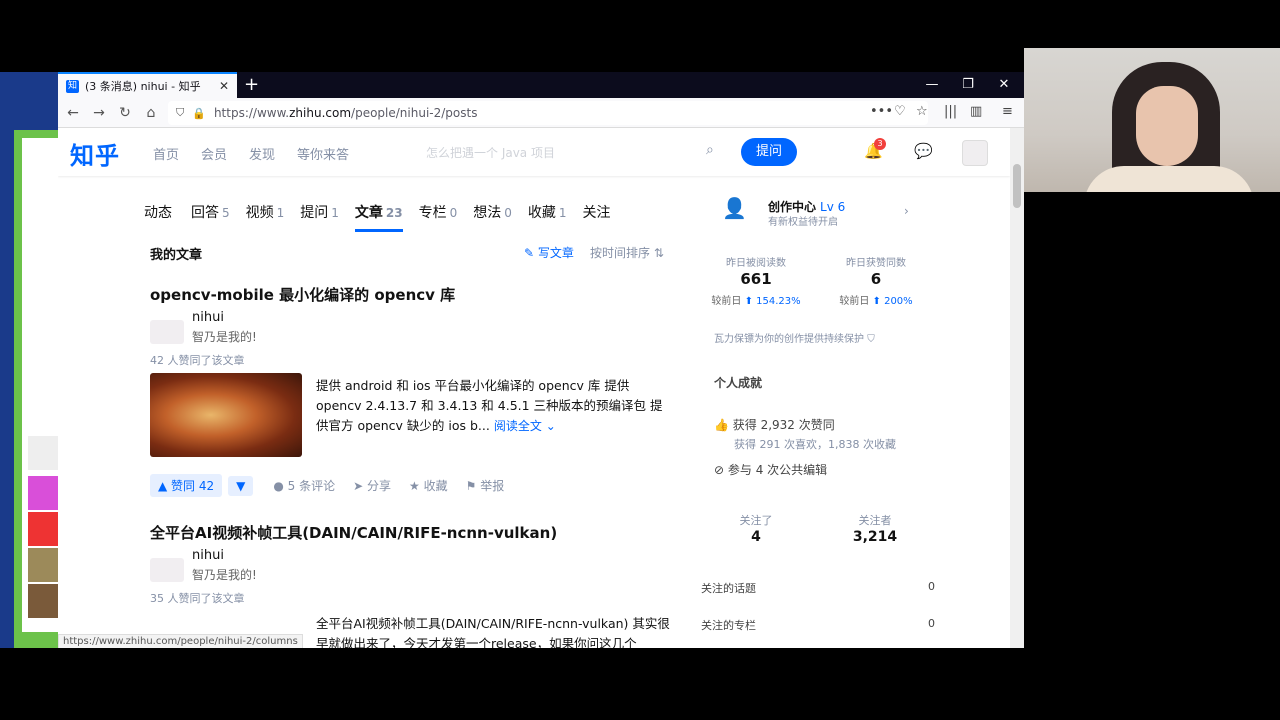 This screenshot has height=720, width=1280. Describe the element at coordinates (1169, 179) in the screenshot. I see `webcam-person-shirt` at that location.